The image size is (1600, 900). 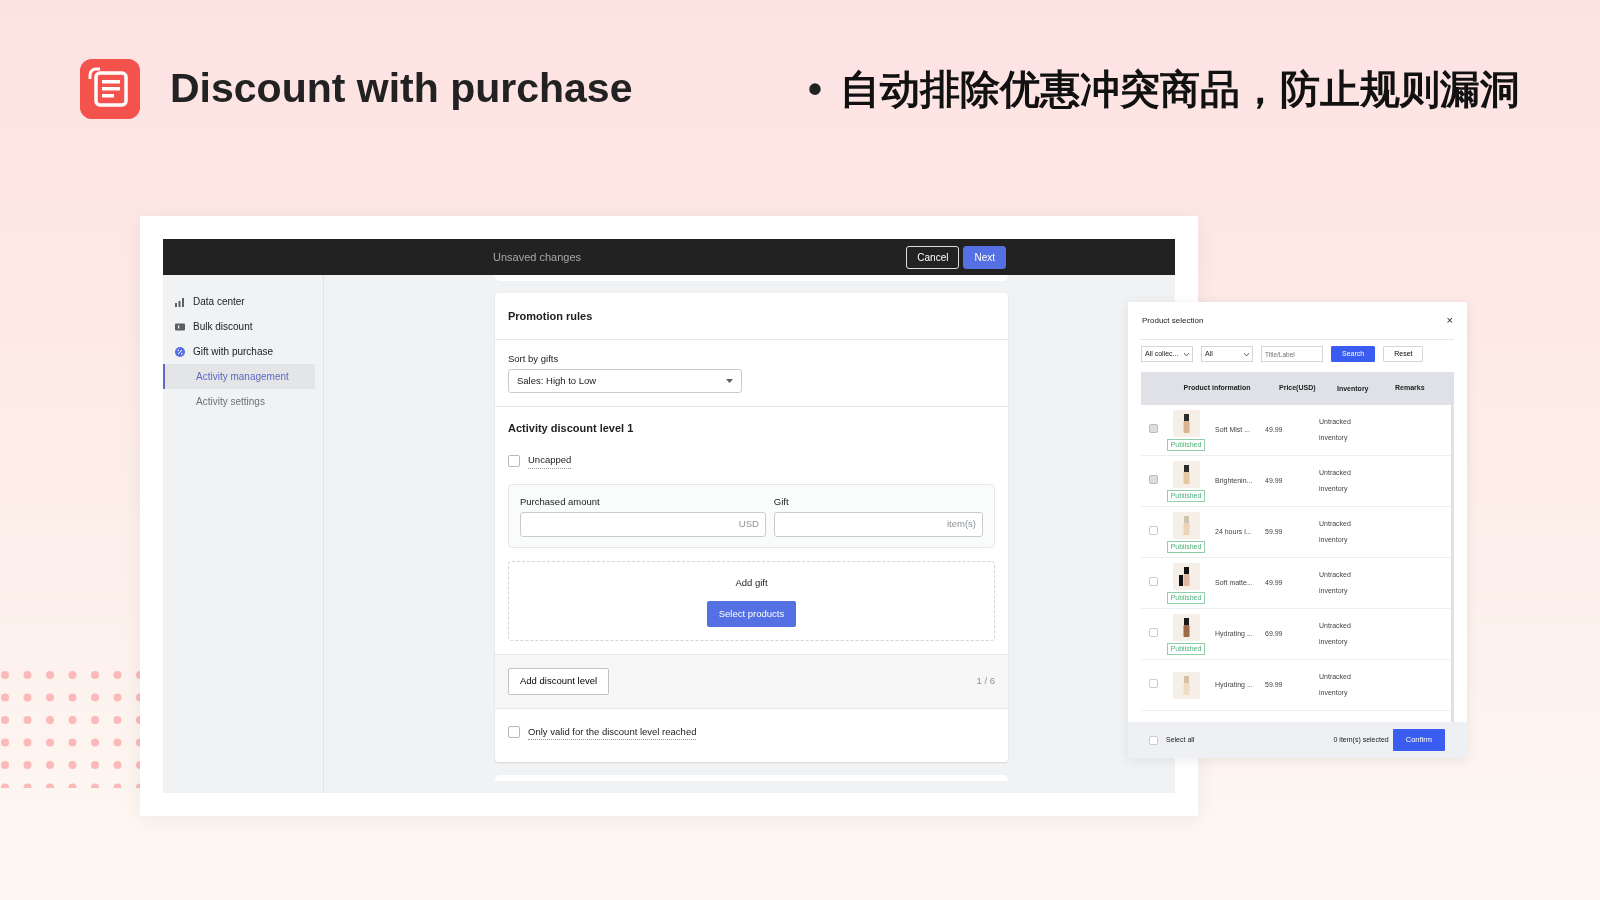 I want to click on toolbar-button: Next, so click(x=984, y=257).